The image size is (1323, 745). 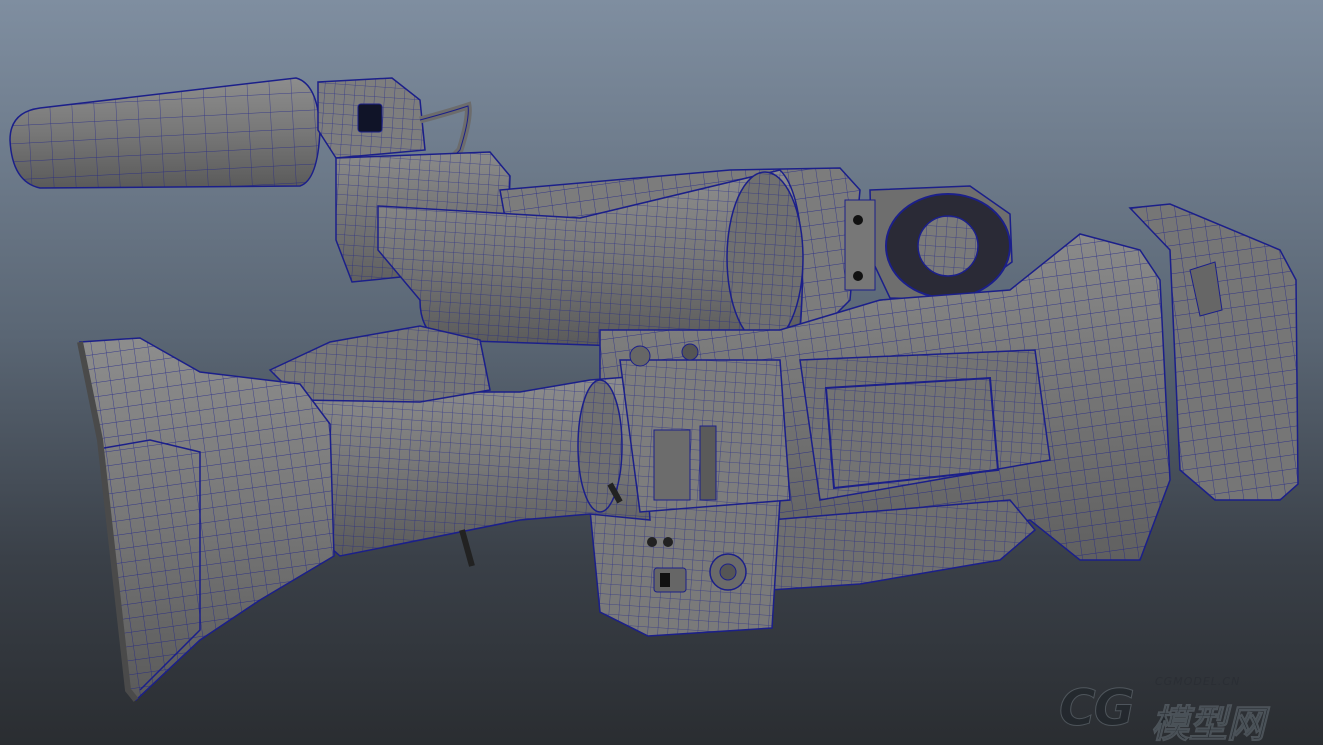 What do you see at coordinates (705, 428) in the screenshot?
I see `lens-mount` at bounding box center [705, 428].